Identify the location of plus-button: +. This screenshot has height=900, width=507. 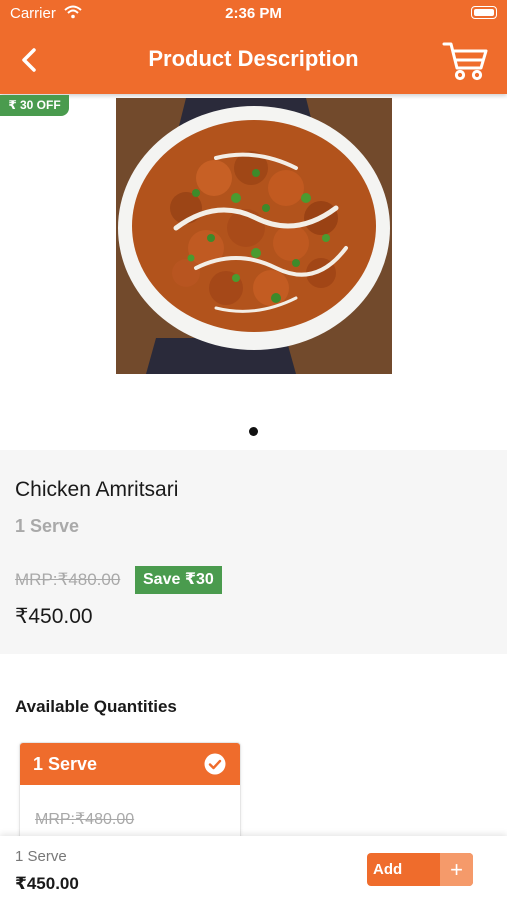
(456, 869).